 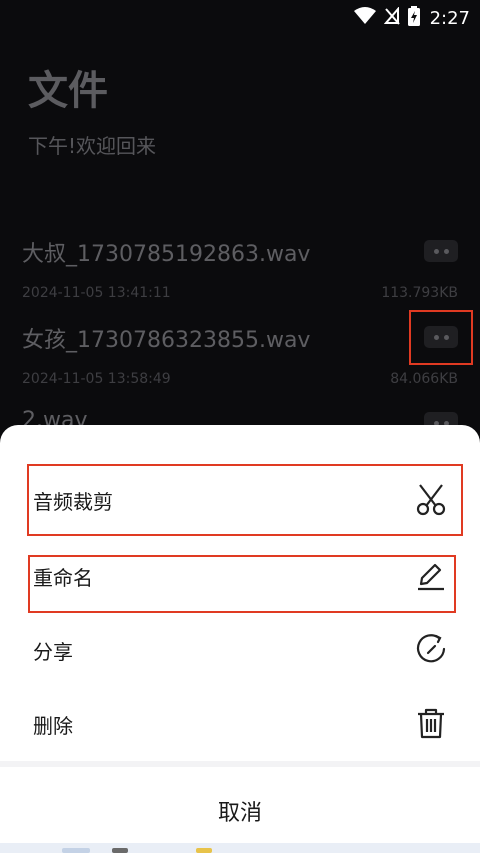 I want to click on trash-icon, so click(x=431, y=723).